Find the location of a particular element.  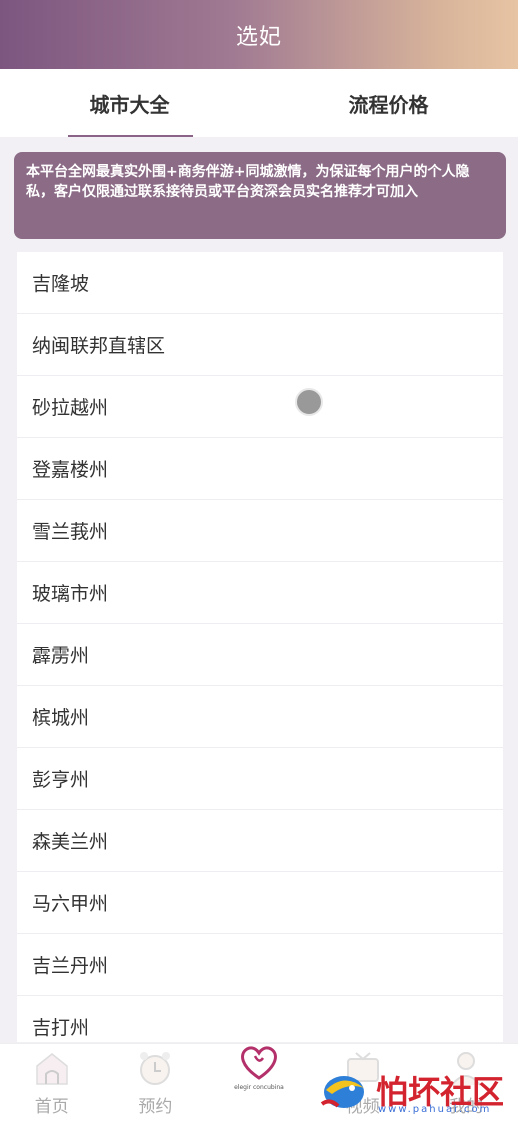

list-item: 槟城州 is located at coordinates (260, 717).